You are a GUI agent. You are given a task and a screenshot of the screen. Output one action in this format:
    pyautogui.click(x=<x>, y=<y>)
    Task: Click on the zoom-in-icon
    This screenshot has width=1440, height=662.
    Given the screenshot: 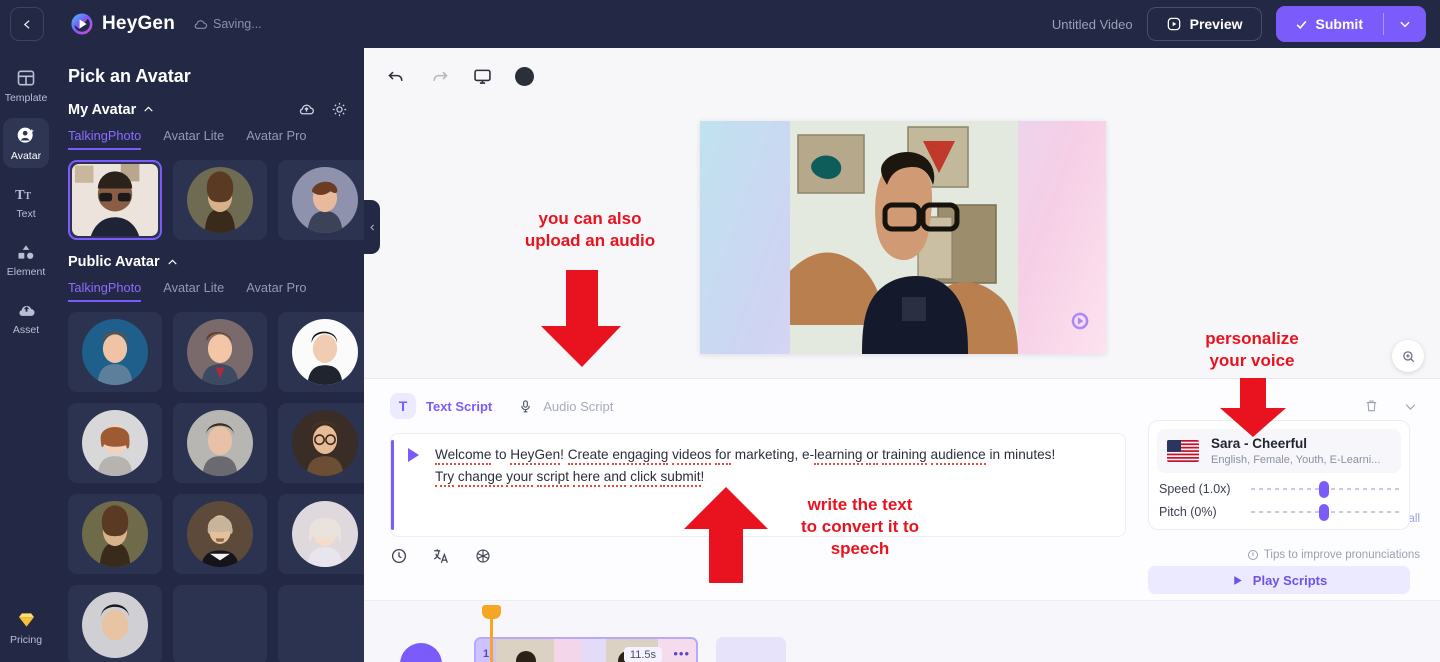 What is the action you would take?
    pyautogui.click(x=1408, y=356)
    